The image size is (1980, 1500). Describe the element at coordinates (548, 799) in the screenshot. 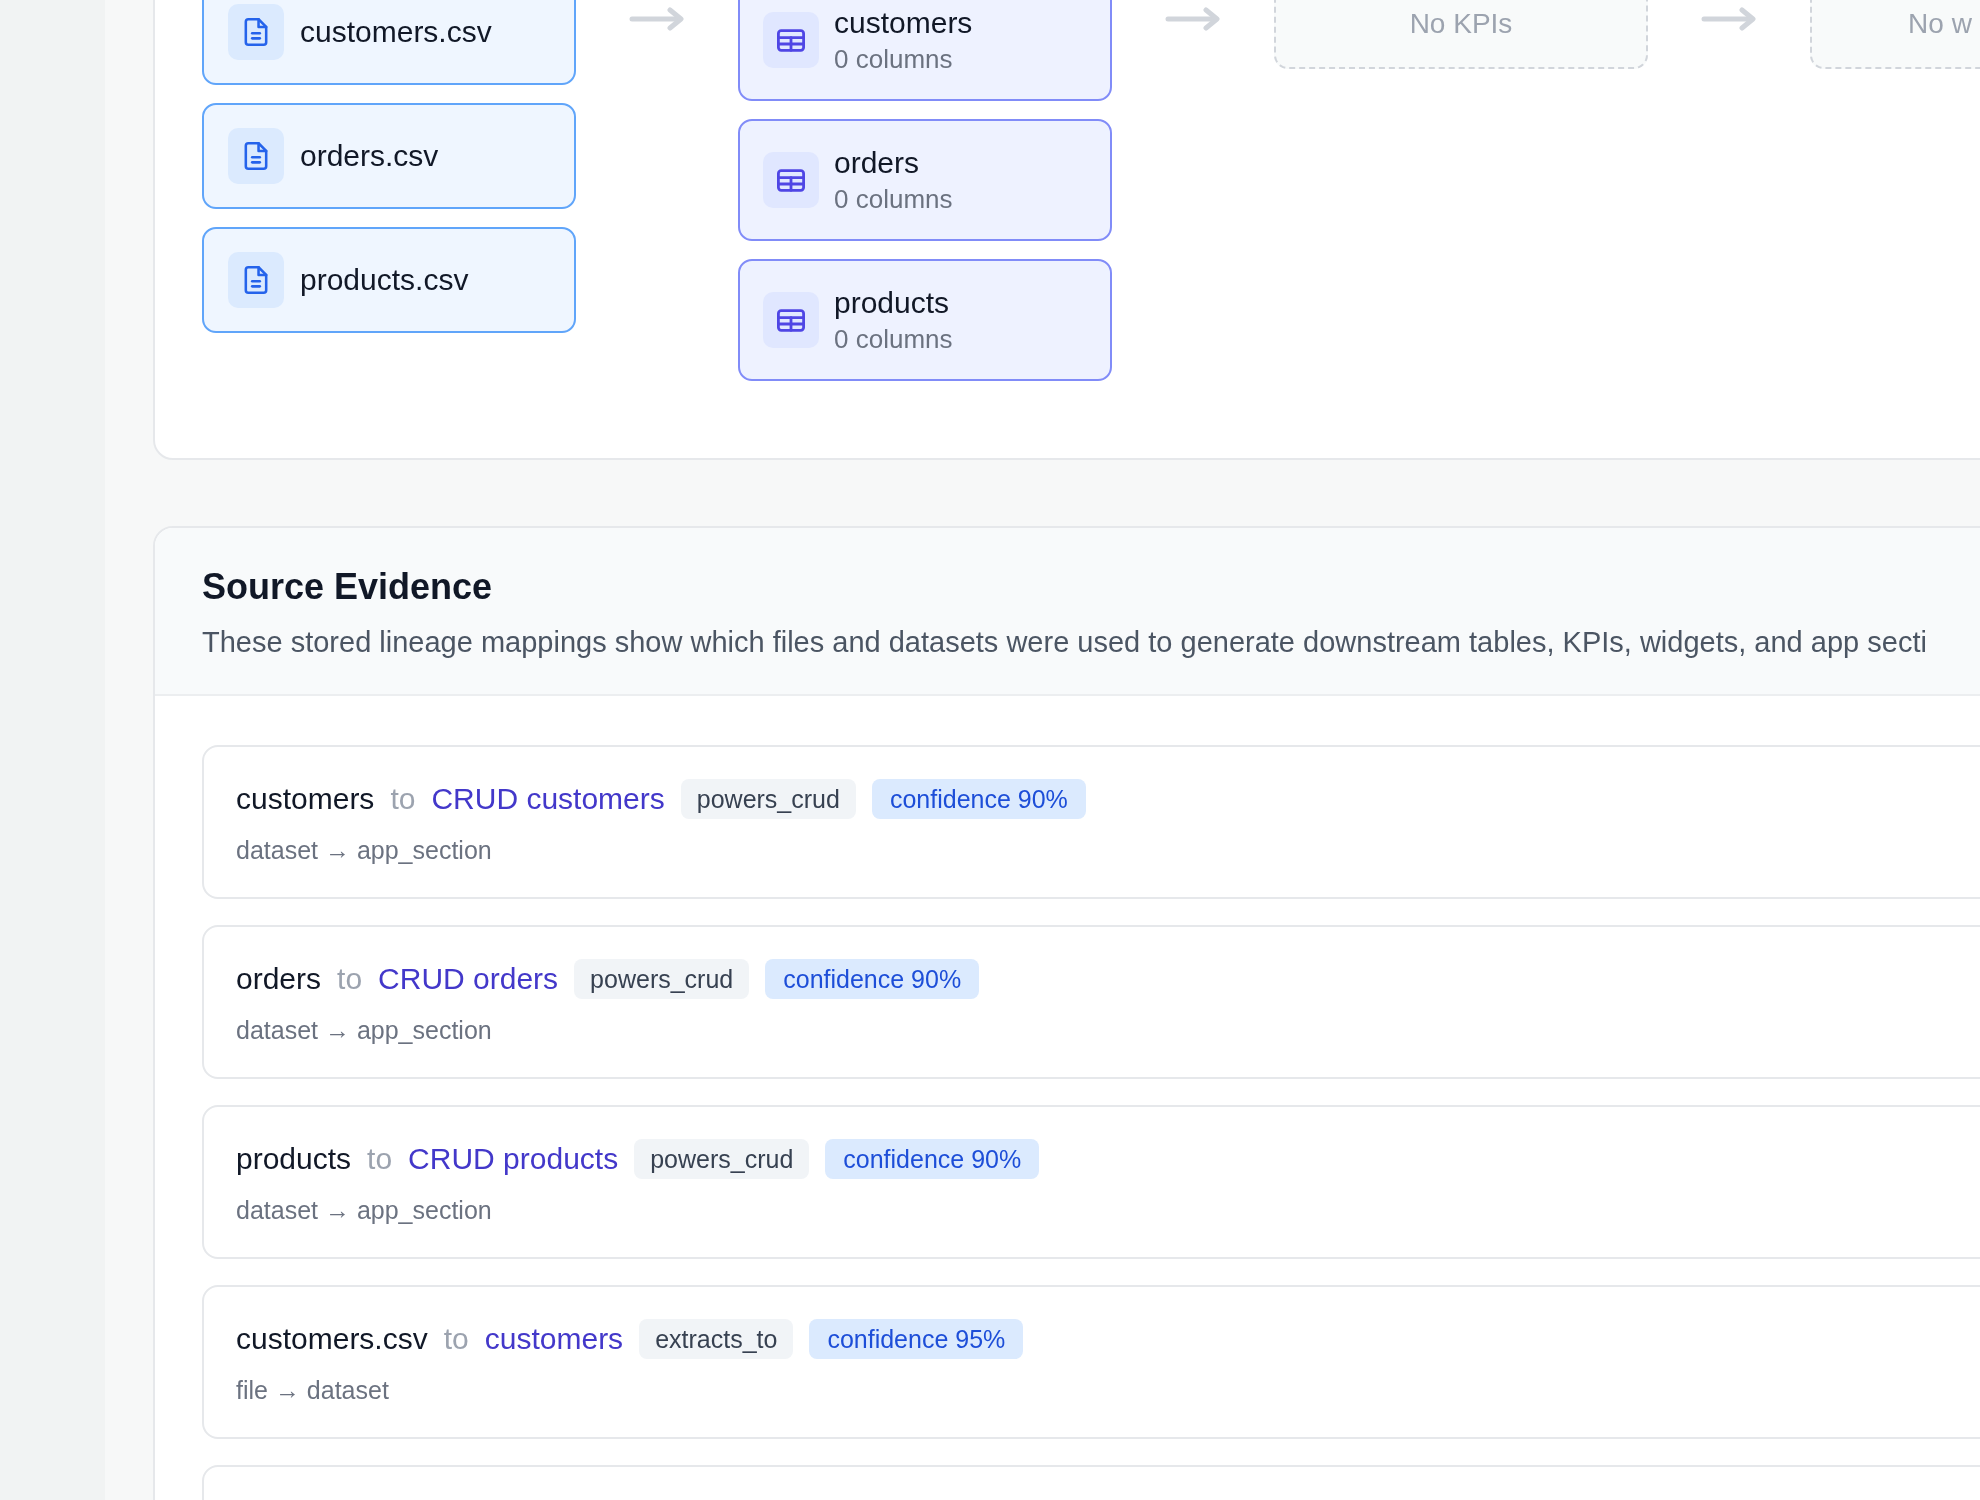

I see `target-link: CRUD customers` at that location.